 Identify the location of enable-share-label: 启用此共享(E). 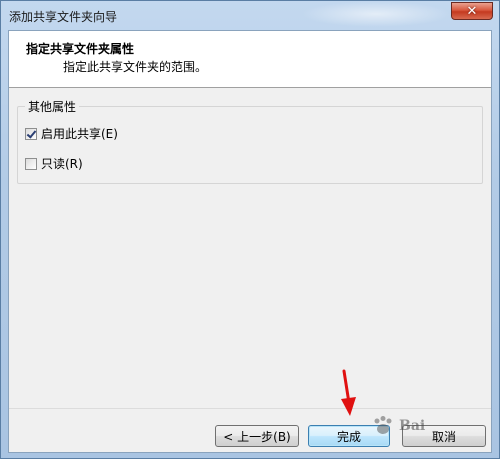
(79, 133).